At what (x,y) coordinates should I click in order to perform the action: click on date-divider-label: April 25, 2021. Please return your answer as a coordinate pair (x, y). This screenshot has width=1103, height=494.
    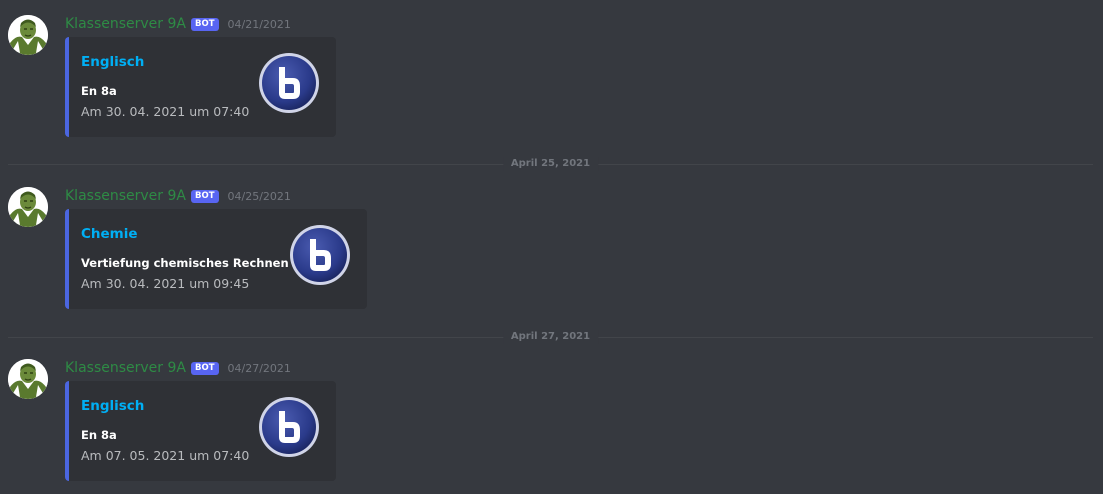
    Looking at the image, I should click on (550, 164).